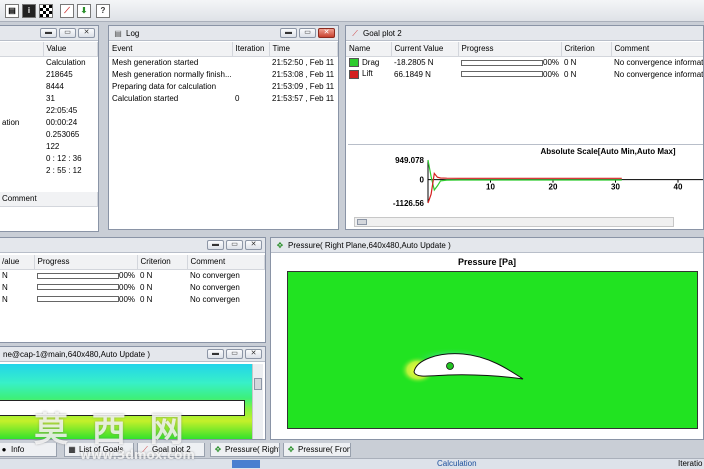 The height and width of the screenshot is (469, 704). I want to click on log-time: 21:53:08 , Feb 11, so click(303, 74).